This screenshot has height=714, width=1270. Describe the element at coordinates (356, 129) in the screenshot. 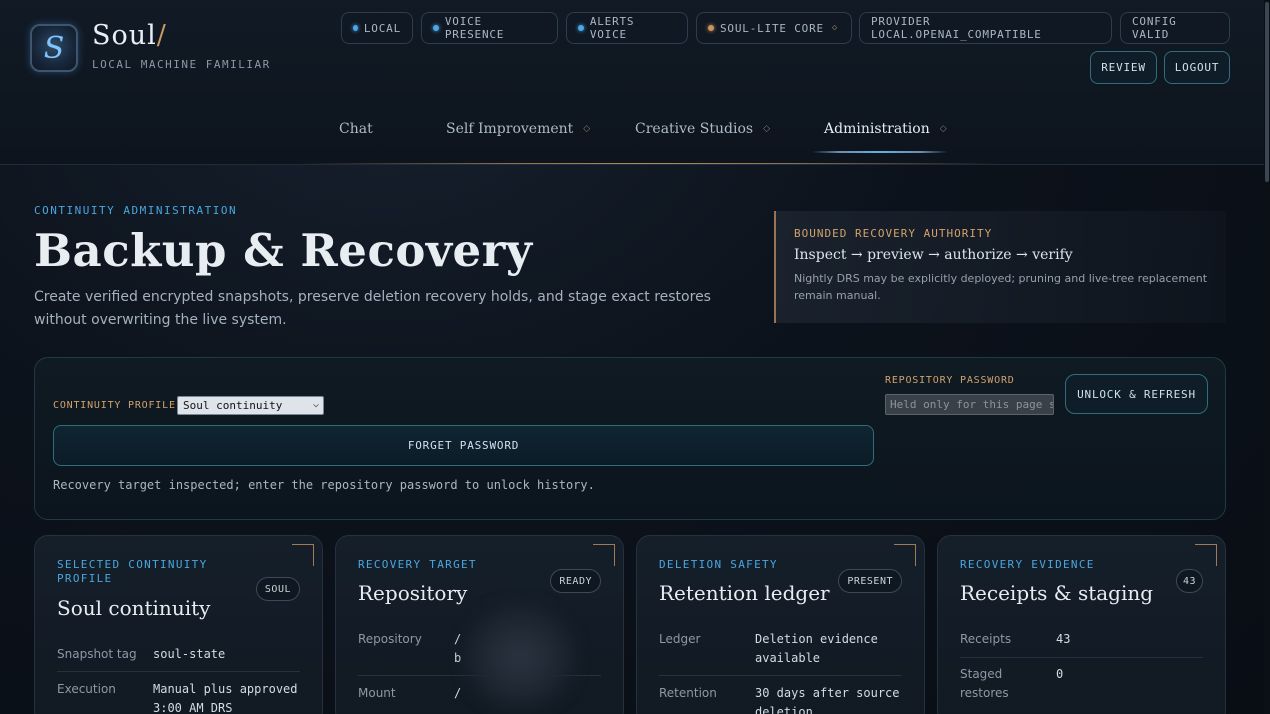

I see `nav-tab-chat: Chat` at that location.